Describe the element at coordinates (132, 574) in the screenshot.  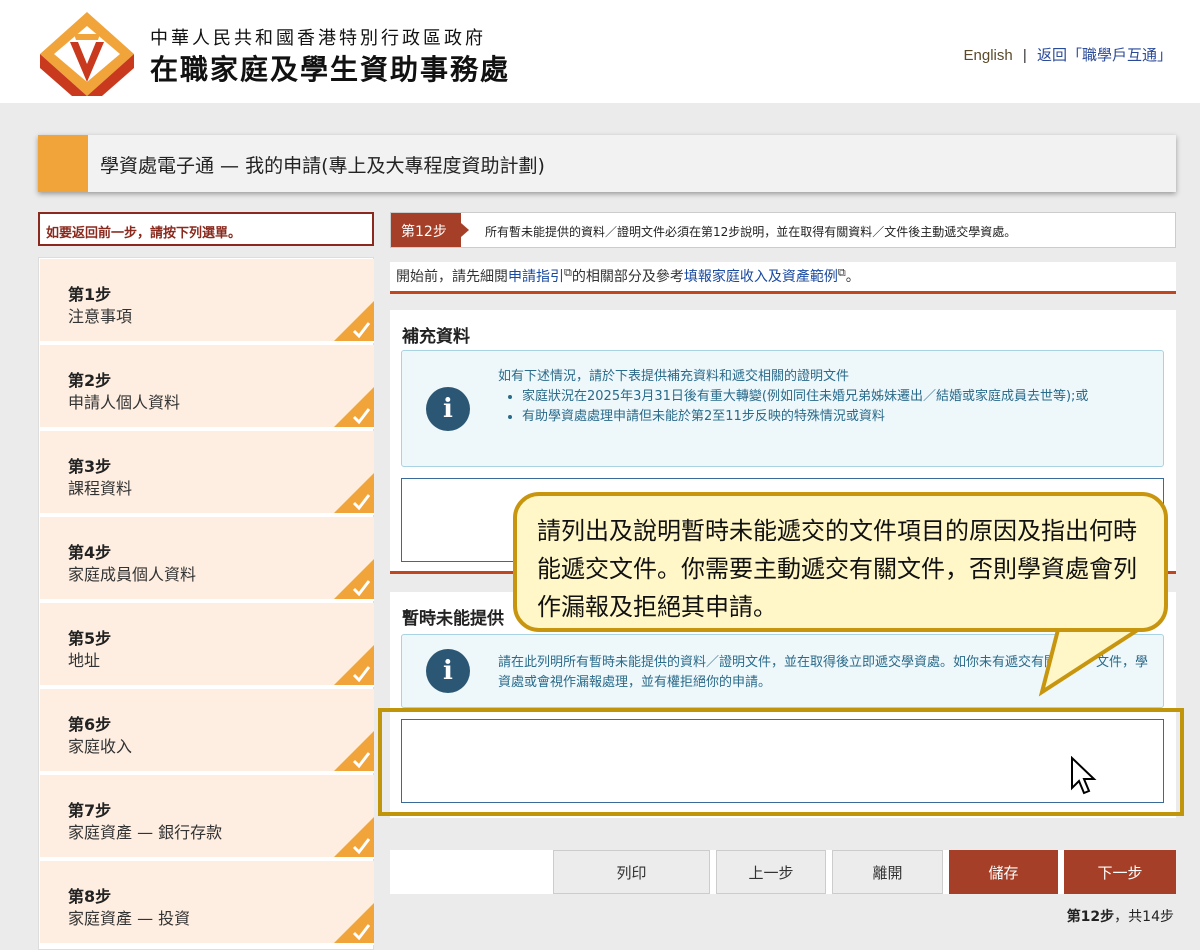
I see `step-name: 家庭成員個人資料` at that location.